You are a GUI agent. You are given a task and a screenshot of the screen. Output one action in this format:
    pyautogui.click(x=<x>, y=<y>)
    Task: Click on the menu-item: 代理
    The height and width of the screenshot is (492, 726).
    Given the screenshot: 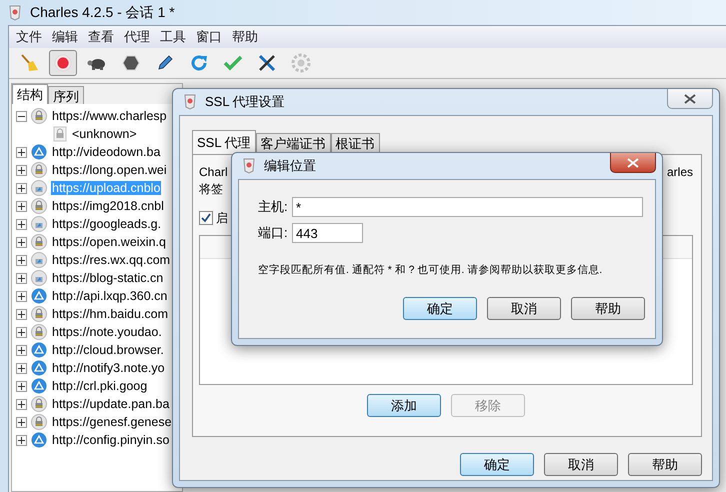 What is the action you would take?
    pyautogui.click(x=137, y=37)
    